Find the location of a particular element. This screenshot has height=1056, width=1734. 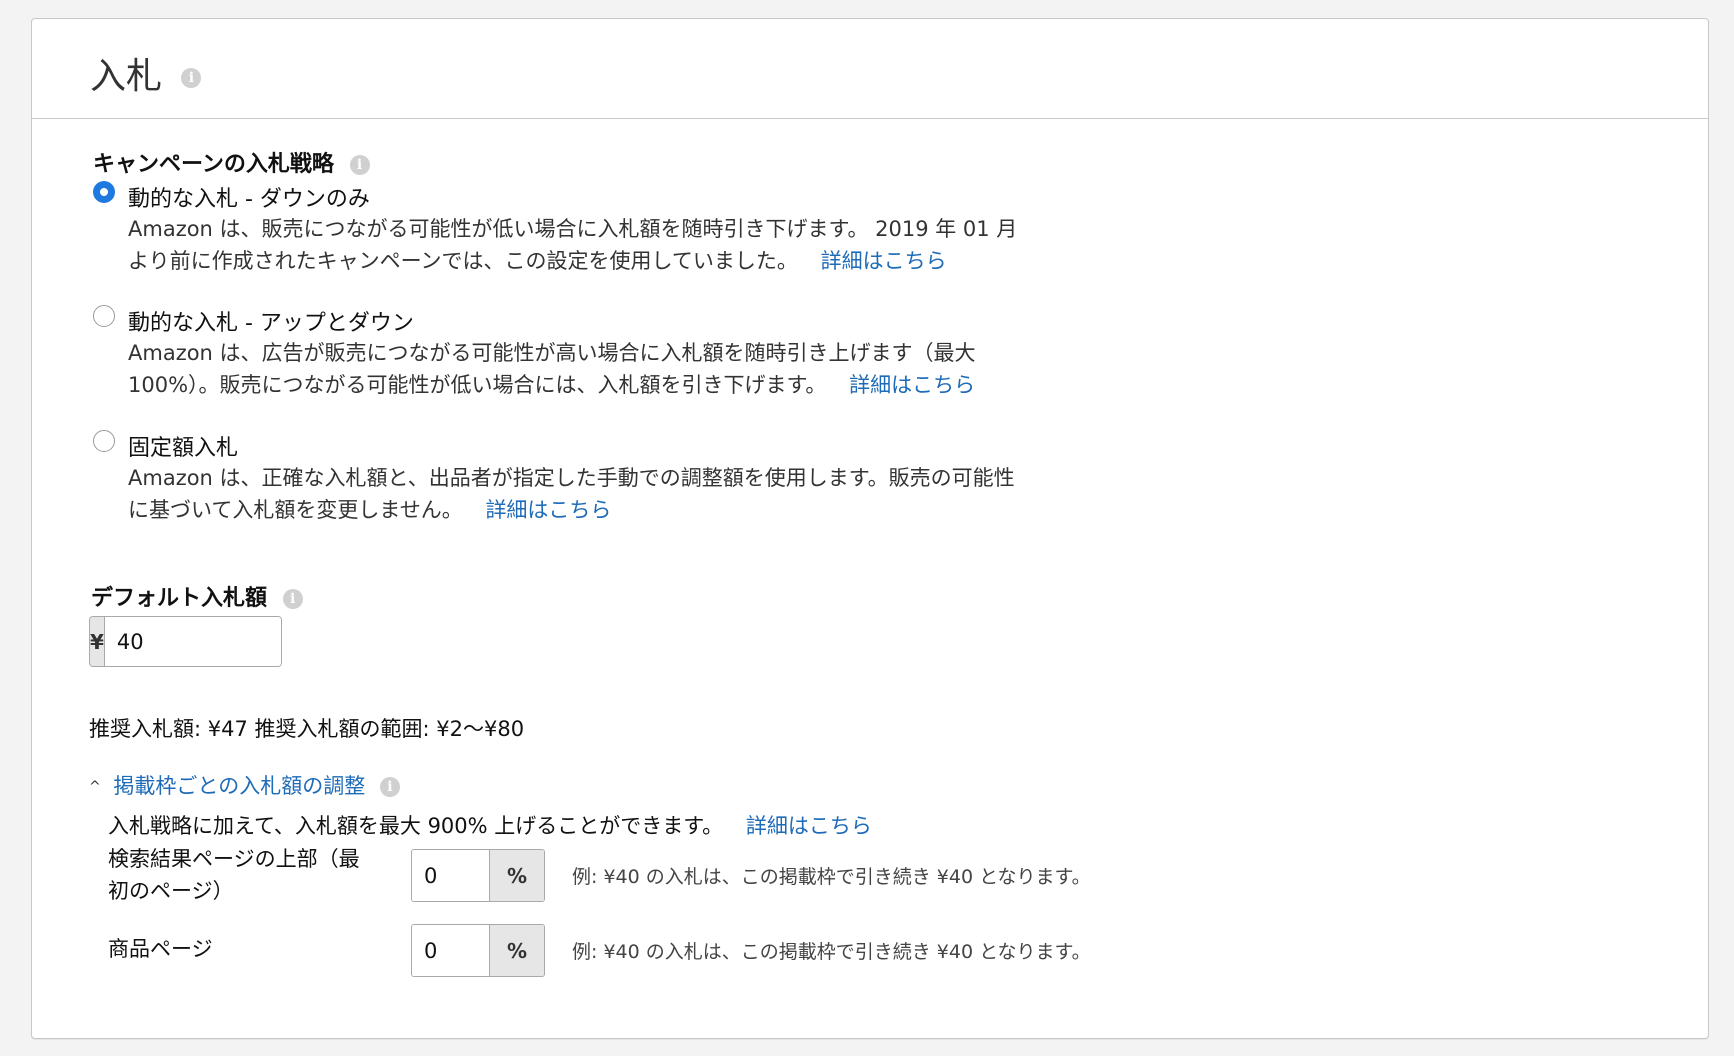

product-page-input-group: % is located at coordinates (478, 950).